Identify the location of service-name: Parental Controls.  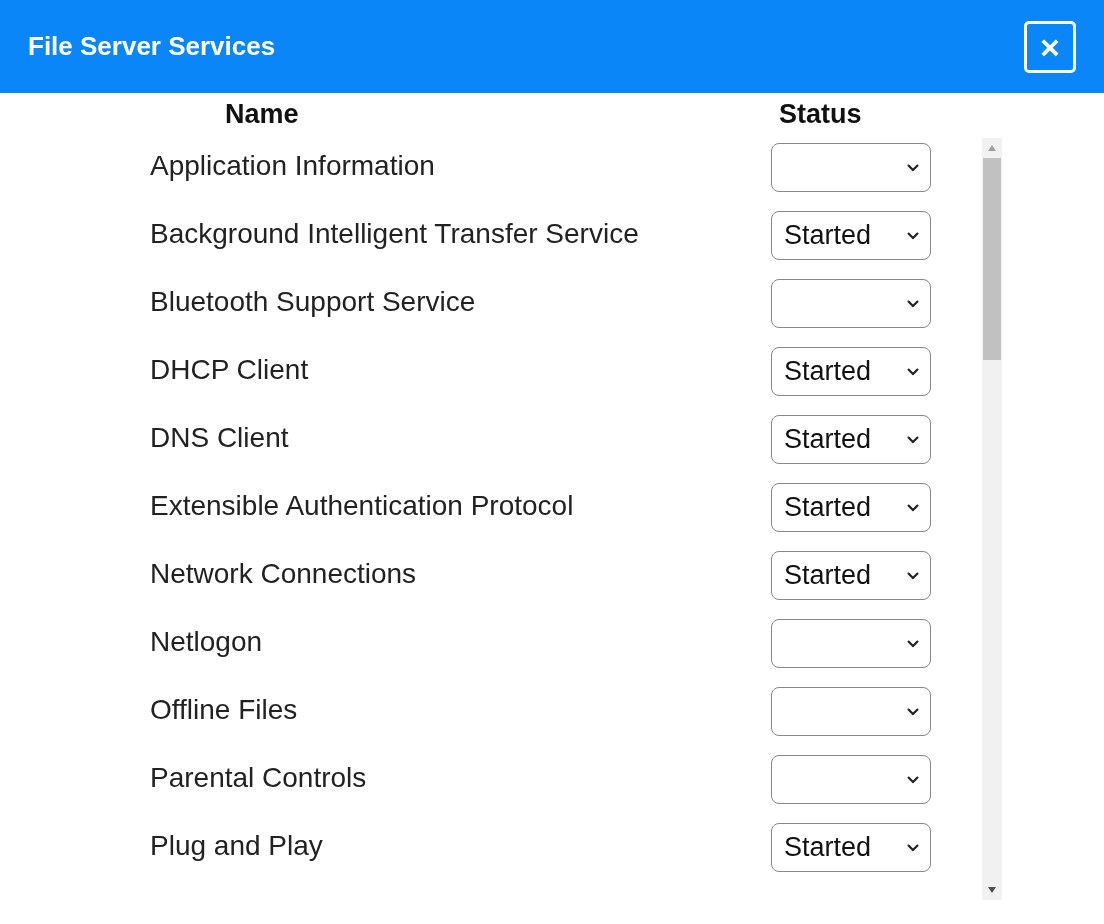
(258, 778).